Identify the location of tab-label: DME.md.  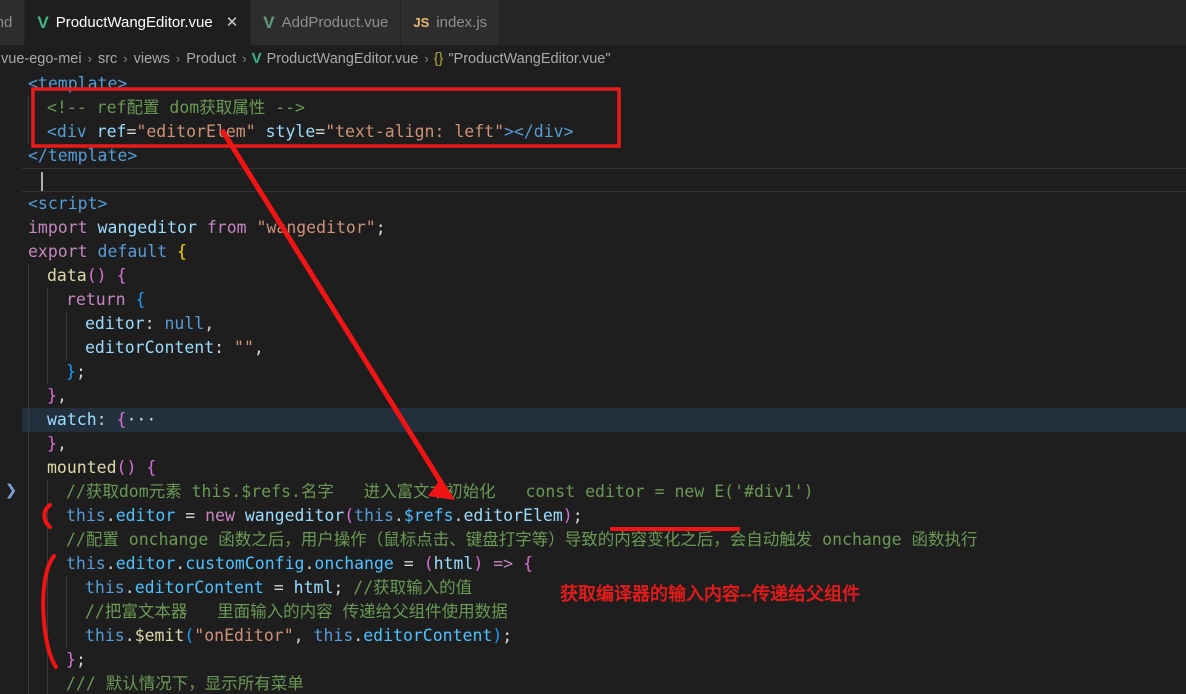
(6, 22).